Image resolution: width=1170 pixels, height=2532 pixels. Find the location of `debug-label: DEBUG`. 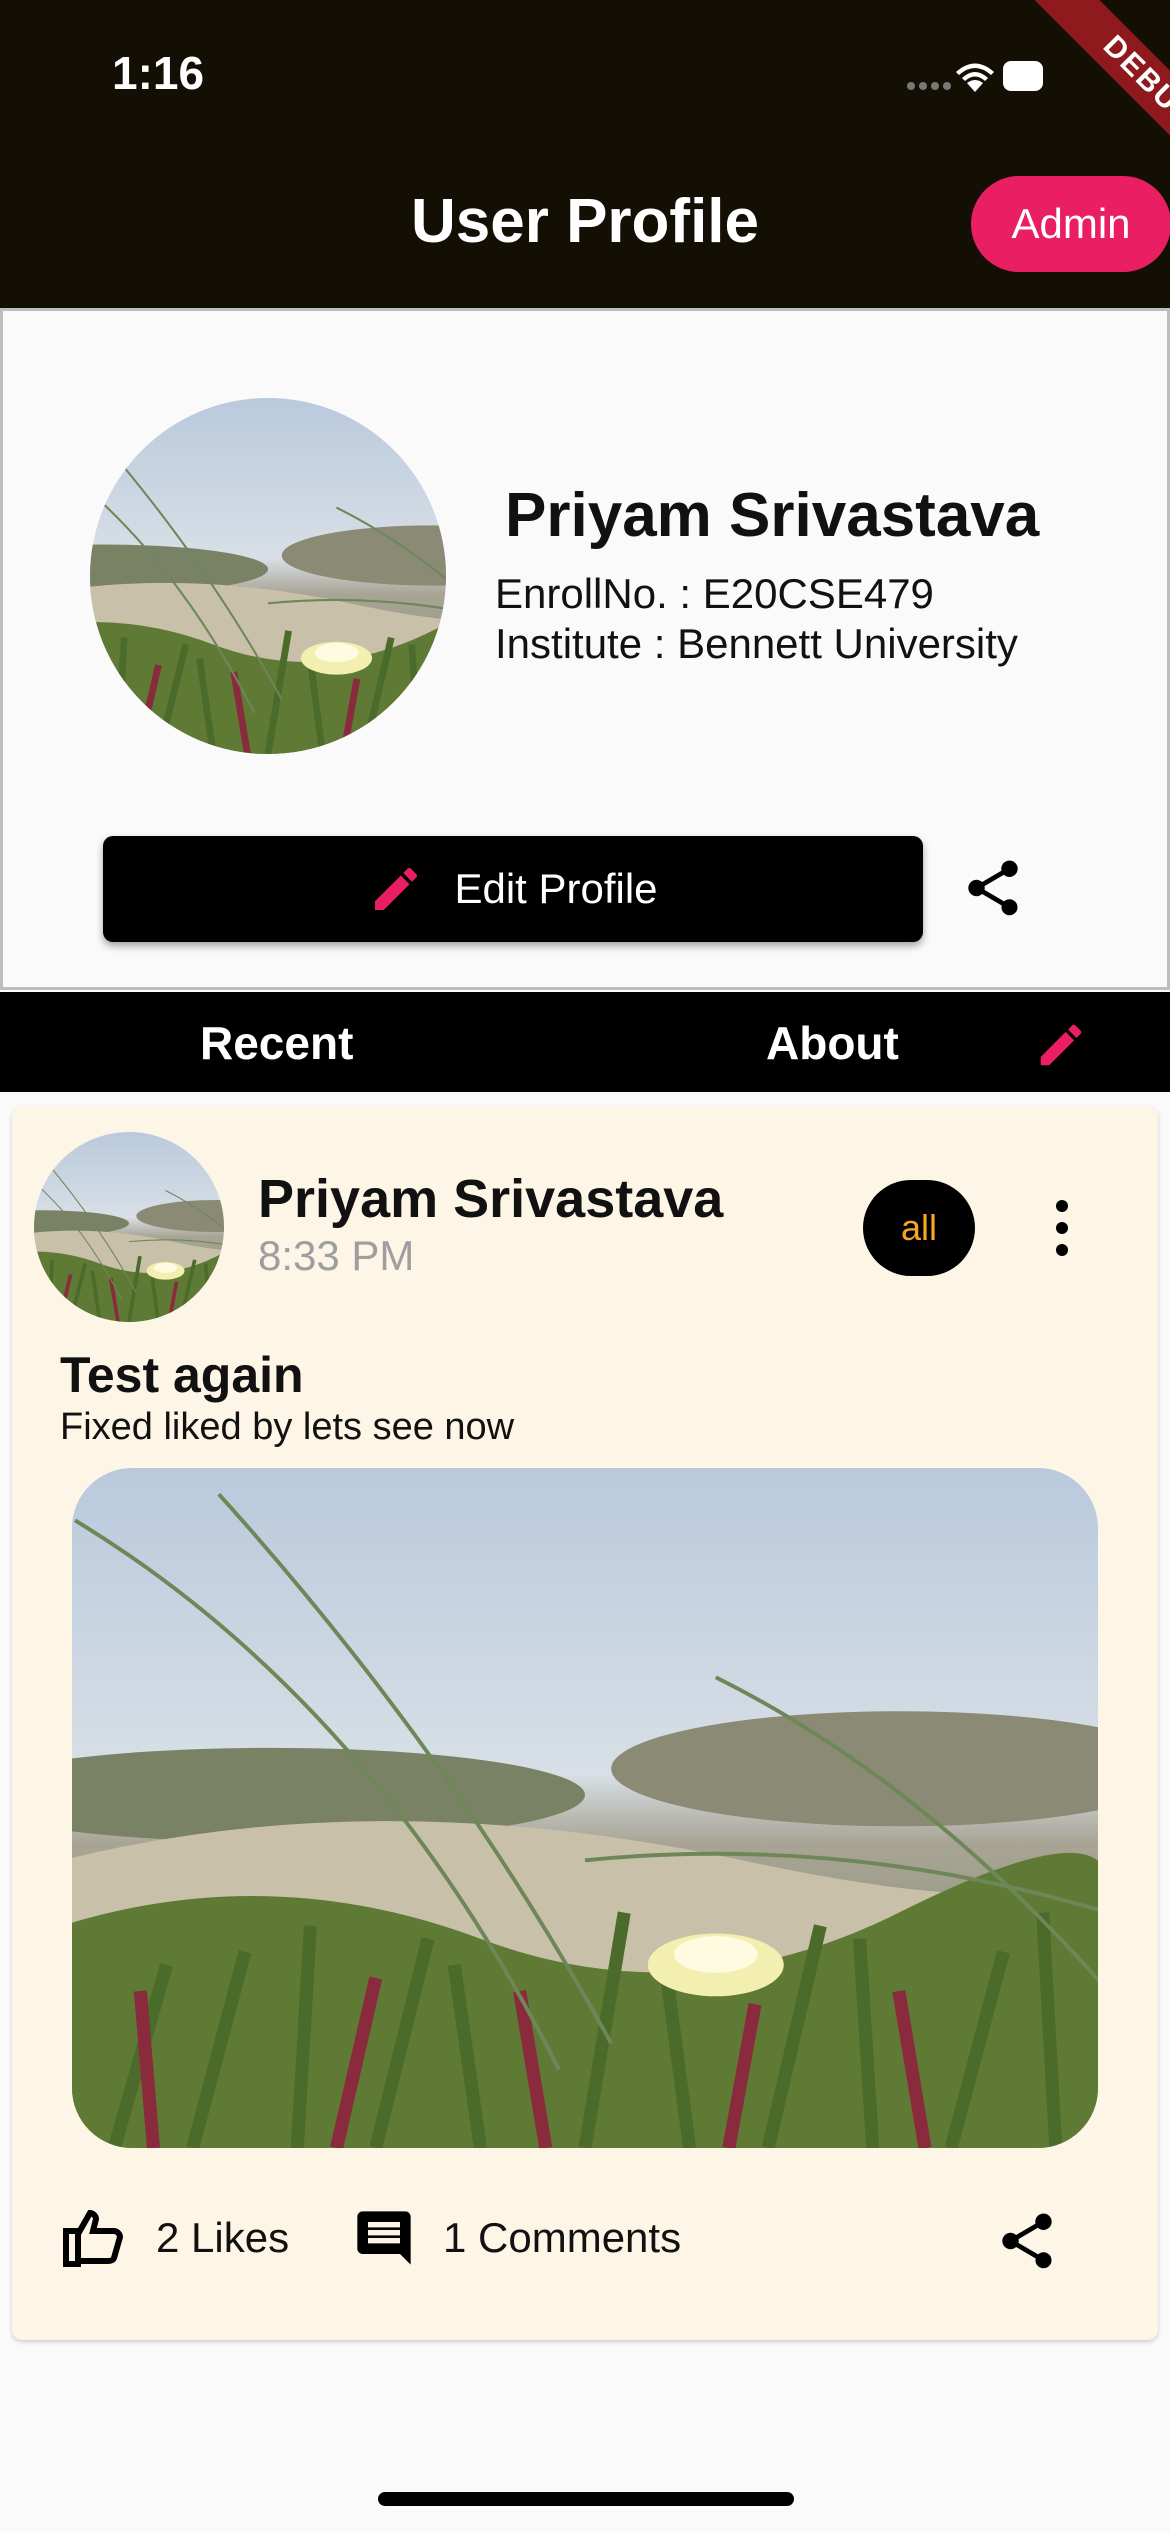

debug-label: DEBUG is located at coordinates (1098, 100).